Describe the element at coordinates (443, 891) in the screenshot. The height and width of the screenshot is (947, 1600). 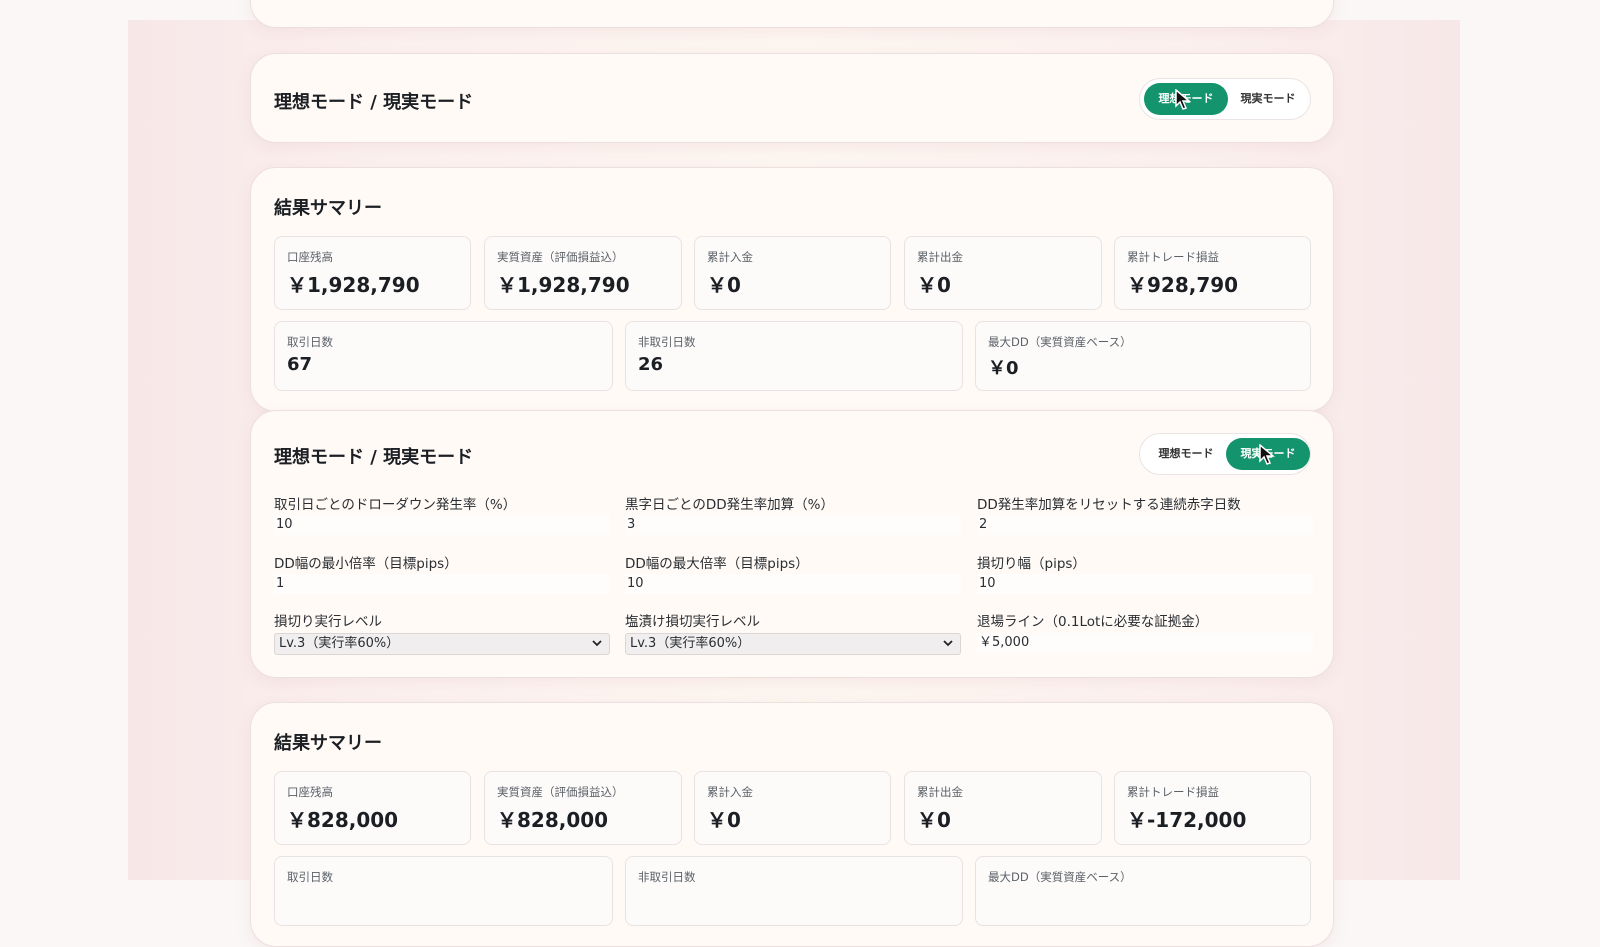
I see `stat-trading-days: 取引日数` at that location.